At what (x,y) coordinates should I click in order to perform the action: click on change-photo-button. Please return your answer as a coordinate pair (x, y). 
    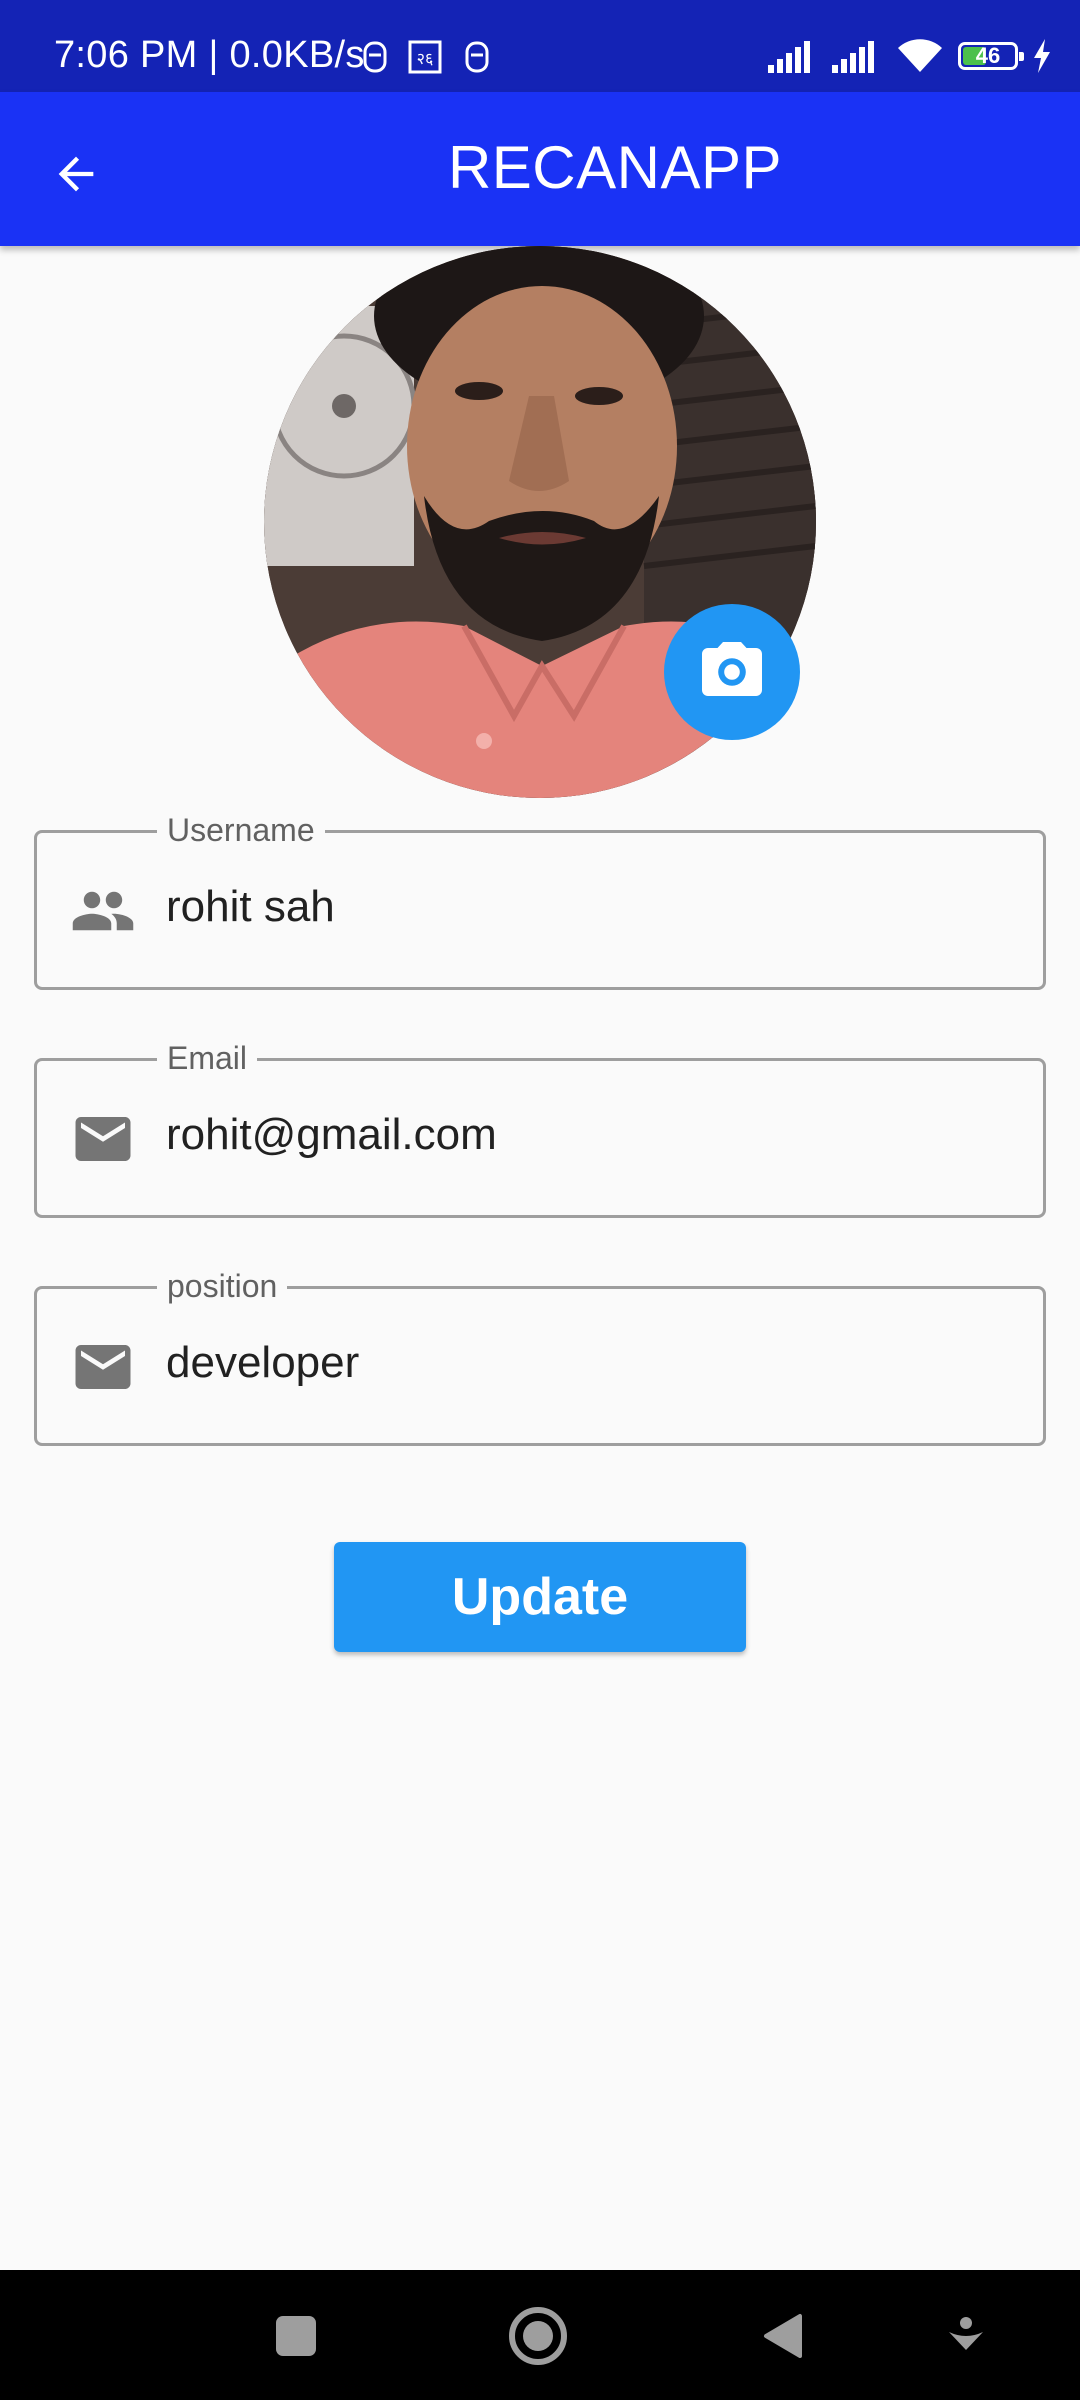
    Looking at the image, I should click on (732, 672).